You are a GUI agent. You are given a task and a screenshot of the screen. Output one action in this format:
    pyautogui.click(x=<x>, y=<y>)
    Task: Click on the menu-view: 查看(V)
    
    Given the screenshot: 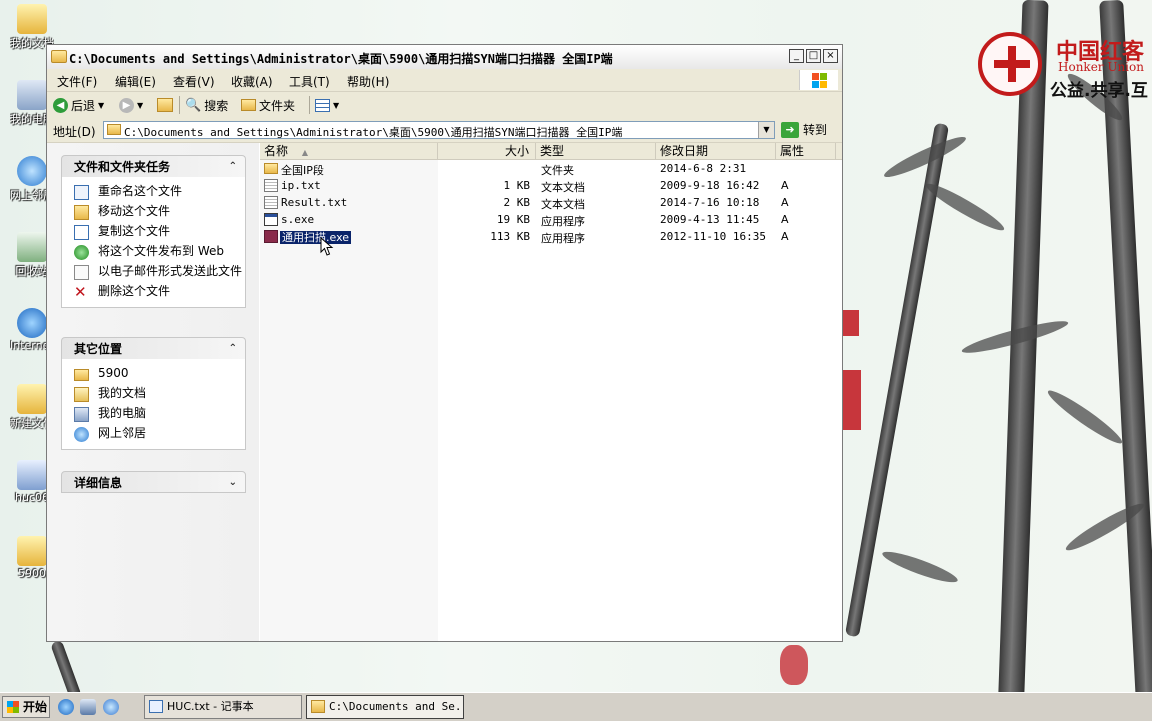 What is the action you would take?
    pyautogui.click(x=194, y=81)
    